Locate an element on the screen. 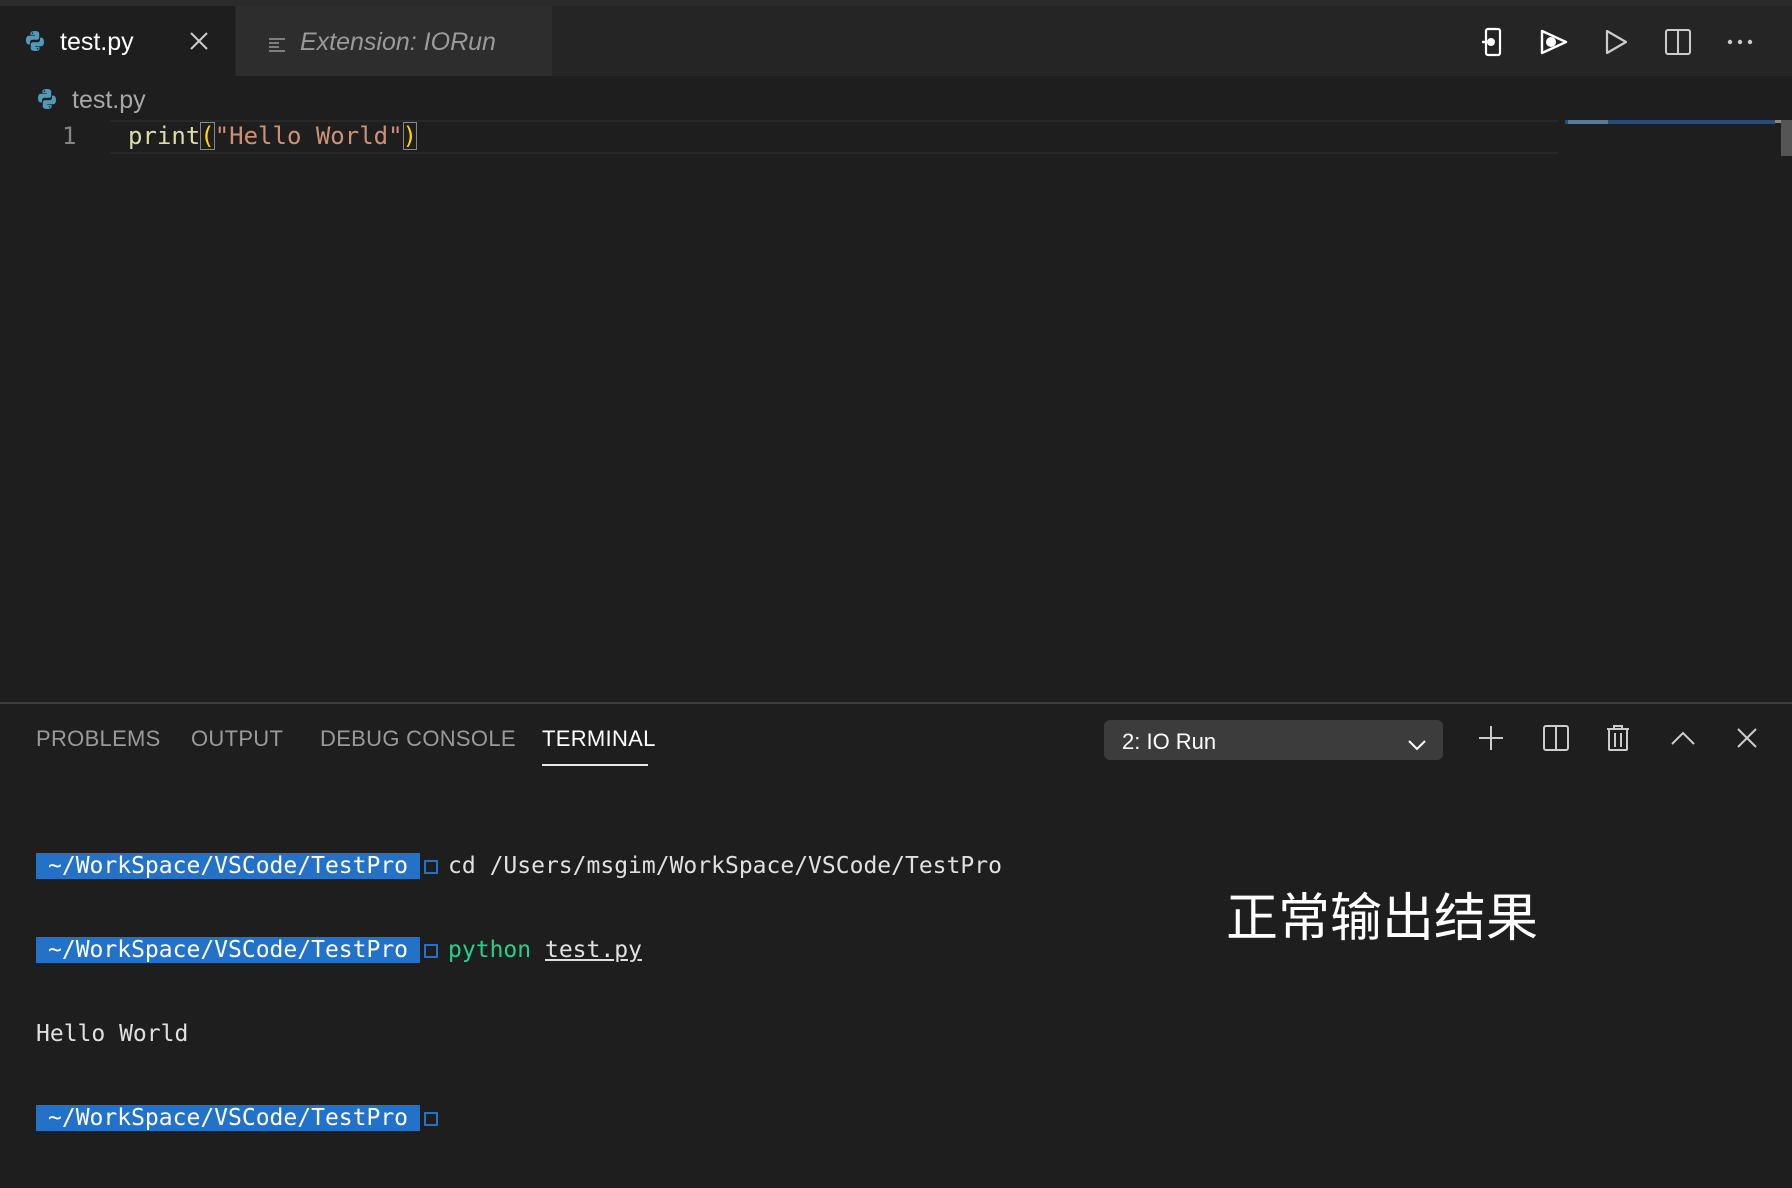  more-icon is located at coordinates (1740, 42).